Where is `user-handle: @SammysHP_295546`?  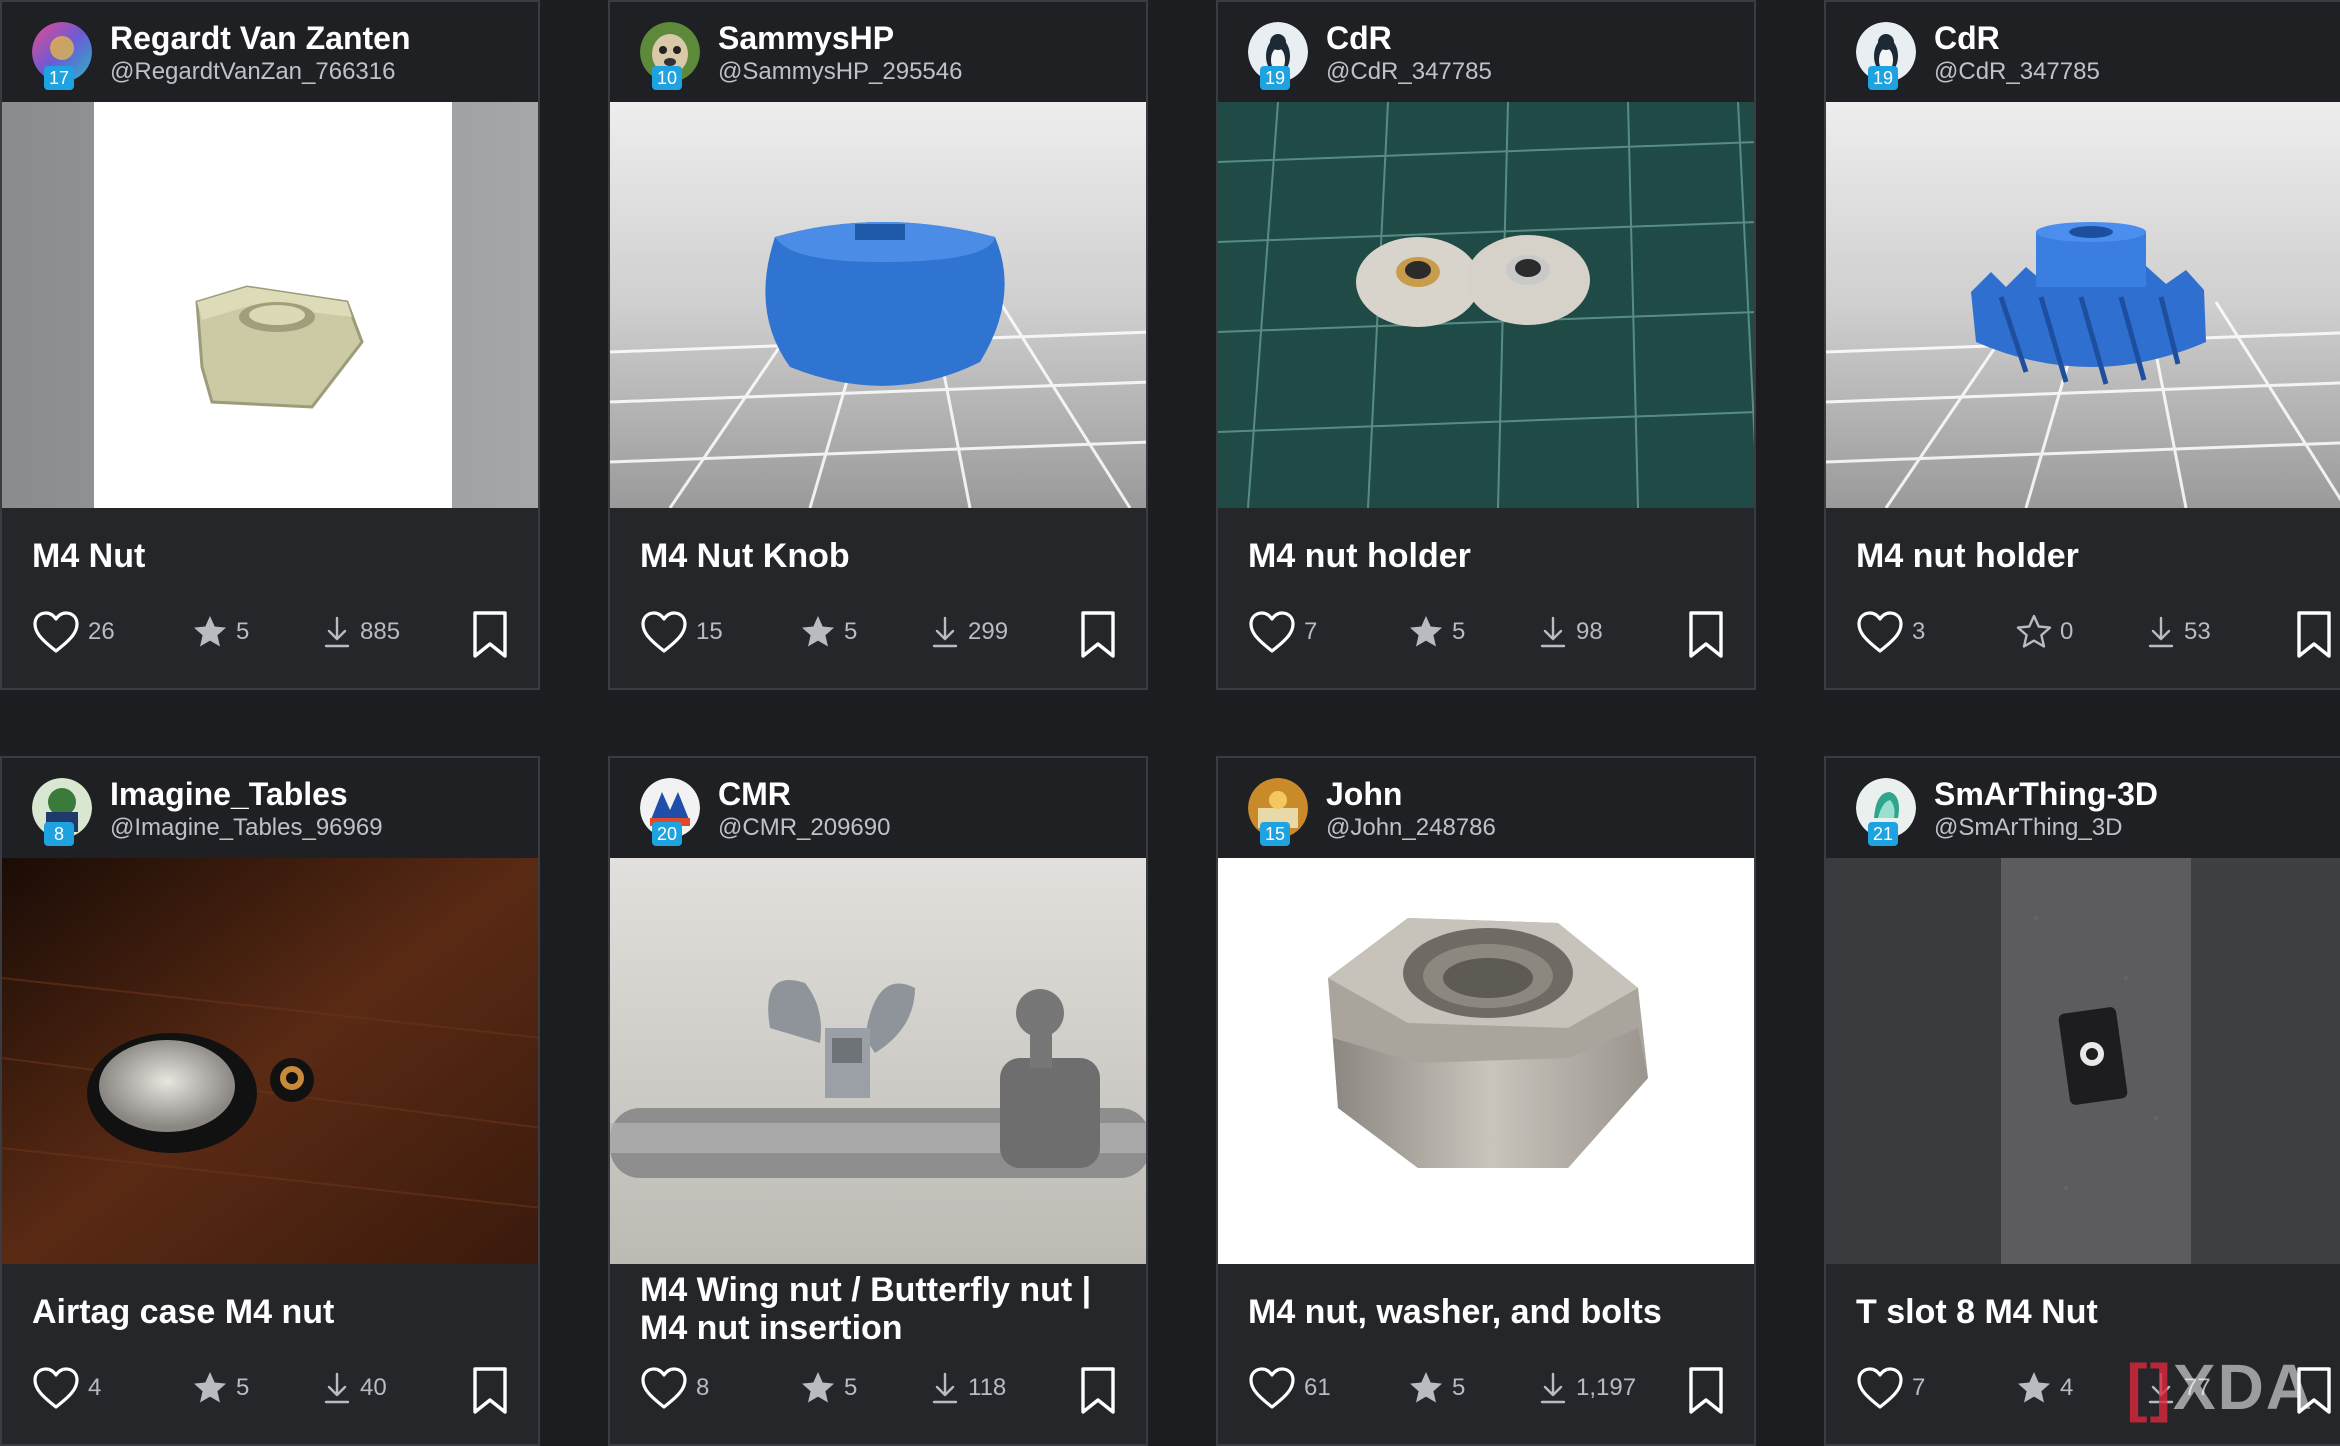 user-handle: @SammysHP_295546 is located at coordinates (840, 72).